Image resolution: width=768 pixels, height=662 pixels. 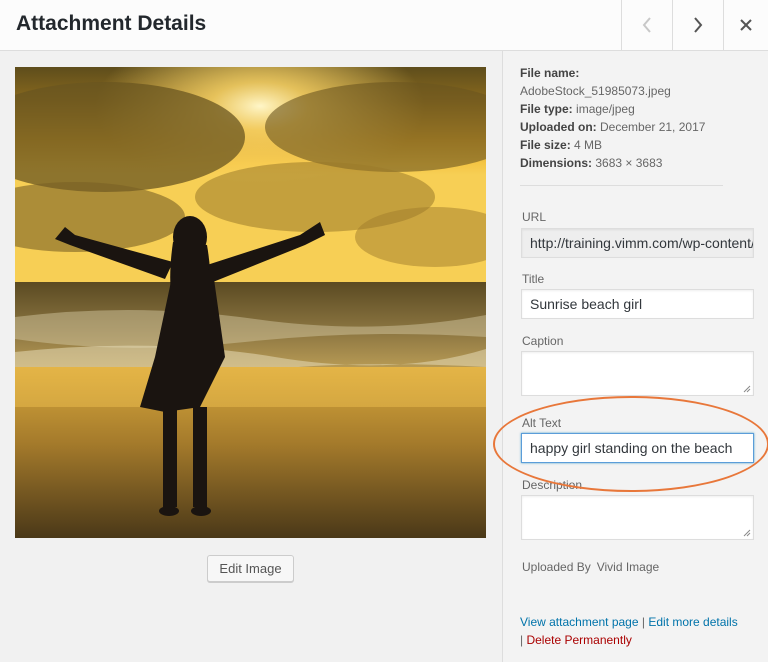 I want to click on view-attachment-page-link: View attachment page, so click(x=579, y=622).